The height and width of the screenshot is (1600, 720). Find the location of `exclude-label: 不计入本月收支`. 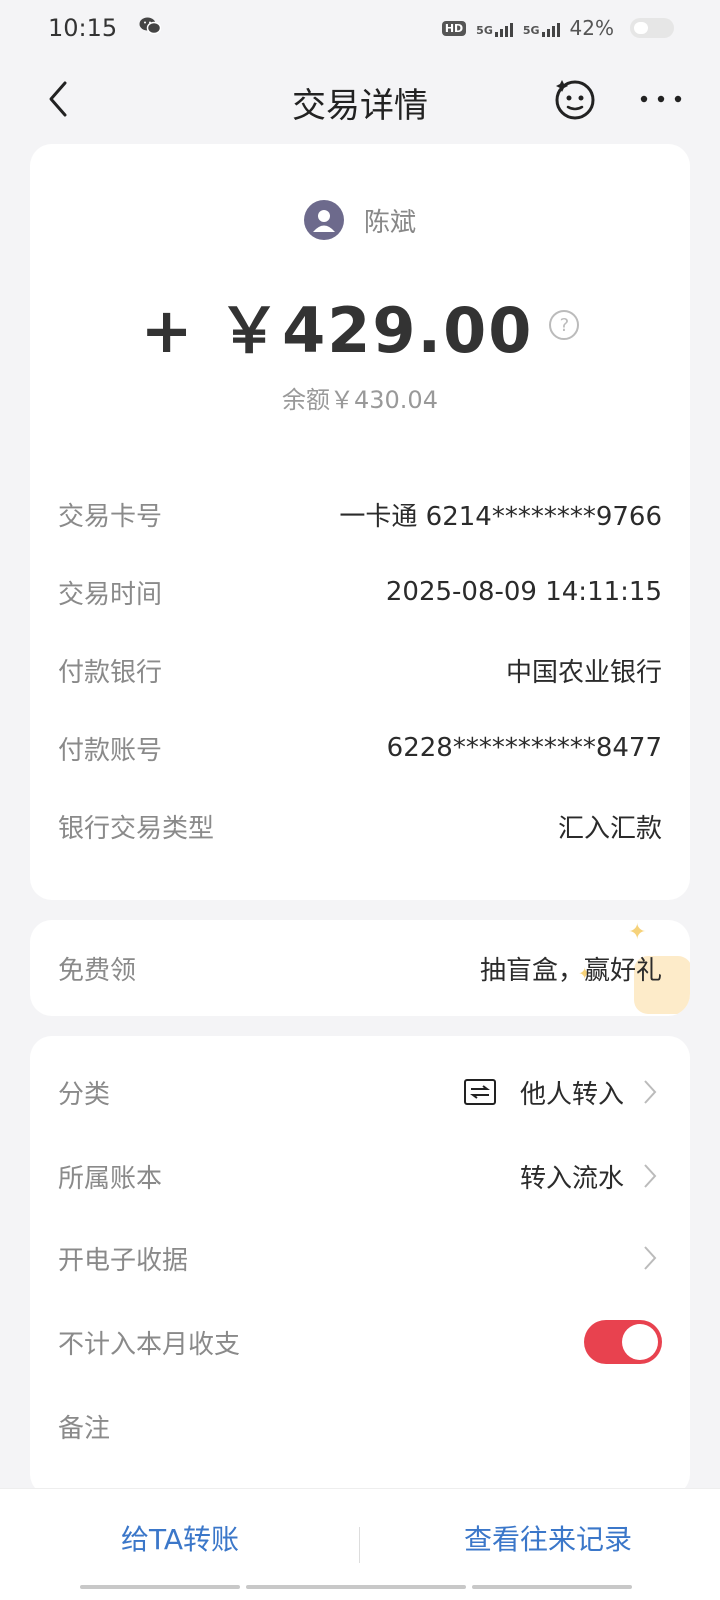

exclude-label: 不计入本月收支 is located at coordinates (149, 1344).